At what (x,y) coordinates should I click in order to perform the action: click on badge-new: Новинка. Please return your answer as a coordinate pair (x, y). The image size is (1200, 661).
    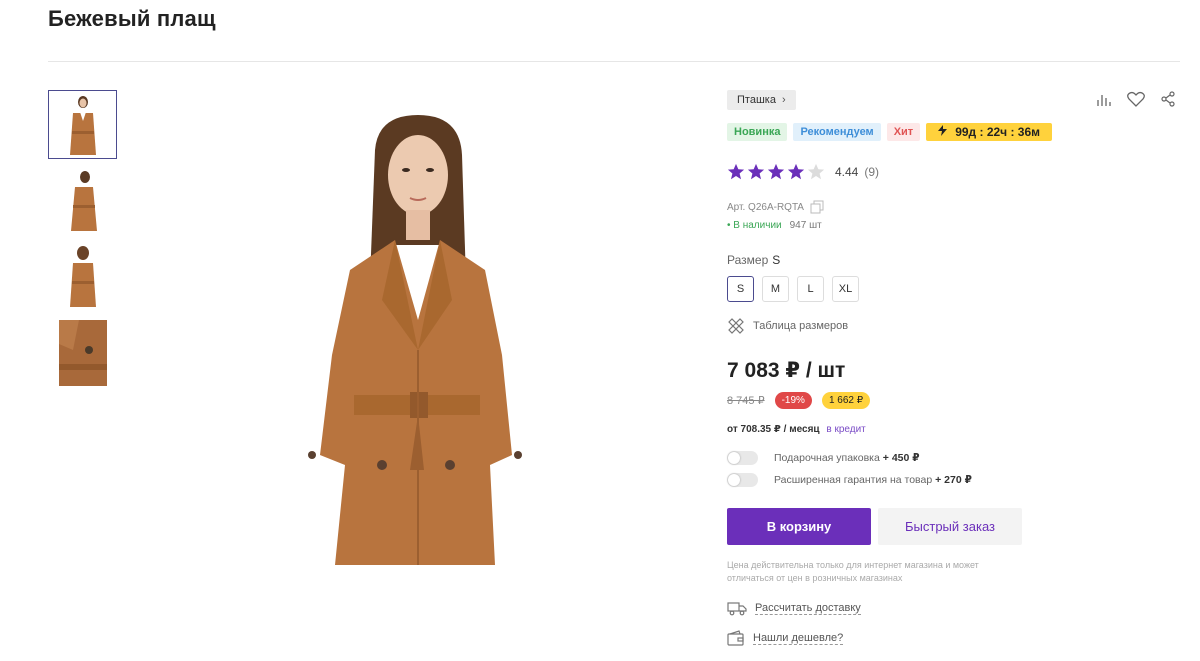
    Looking at the image, I should click on (757, 132).